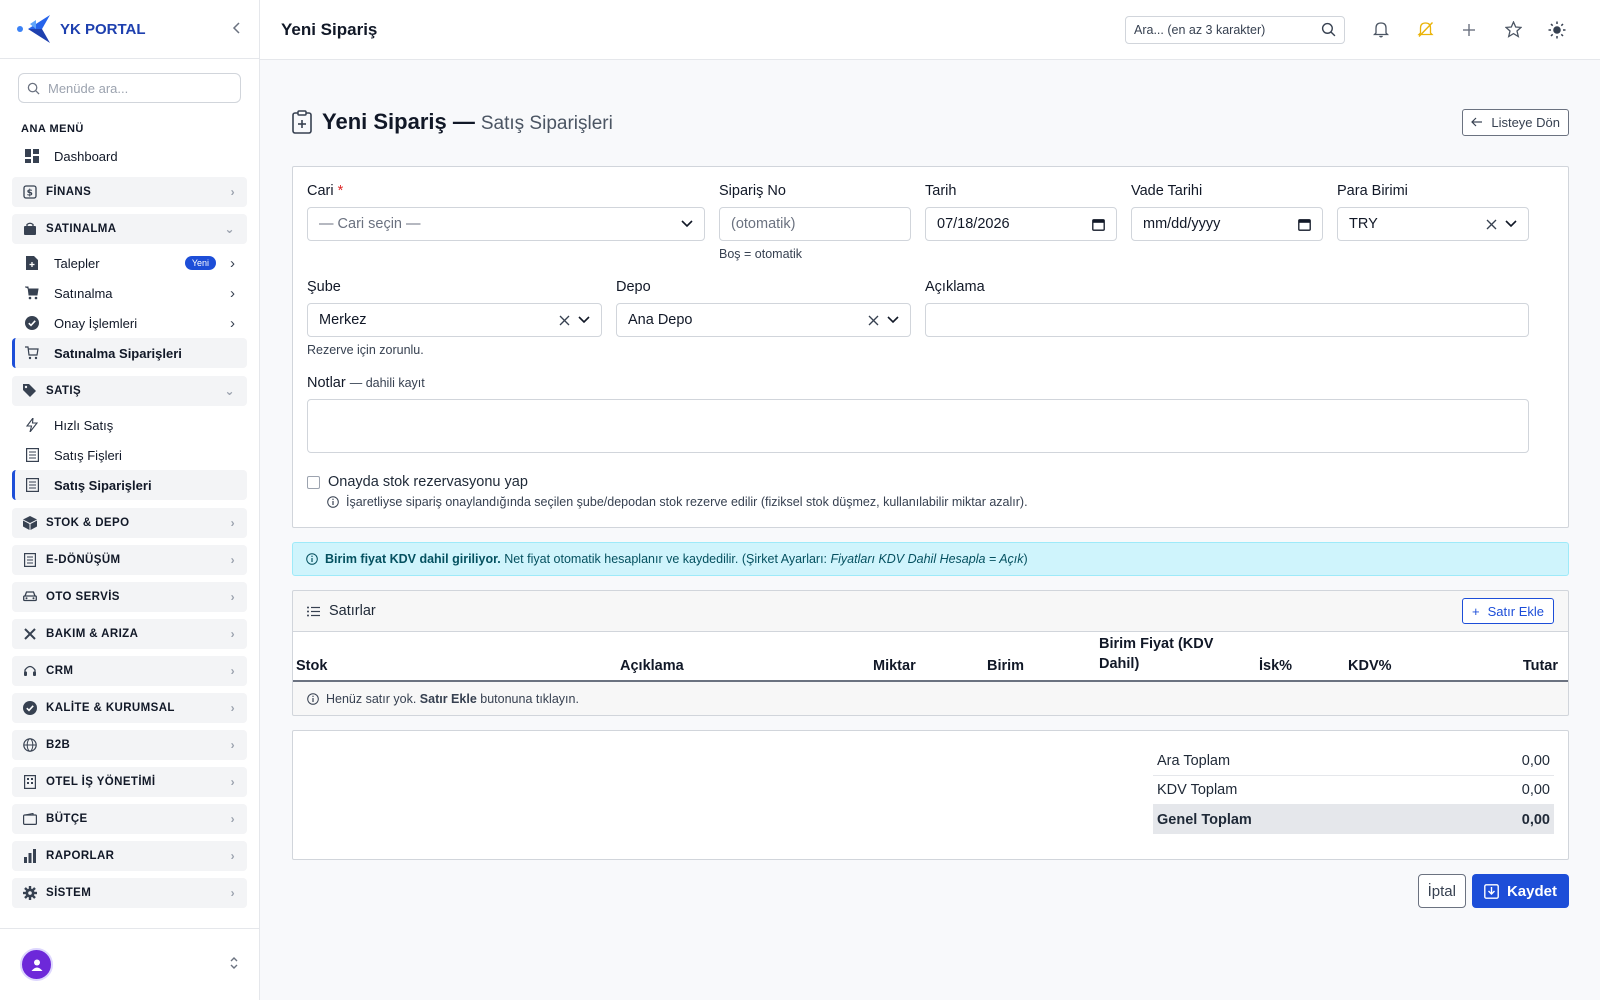 The image size is (1600, 1000). I want to click on chevron-up-down-icon, so click(234, 964).